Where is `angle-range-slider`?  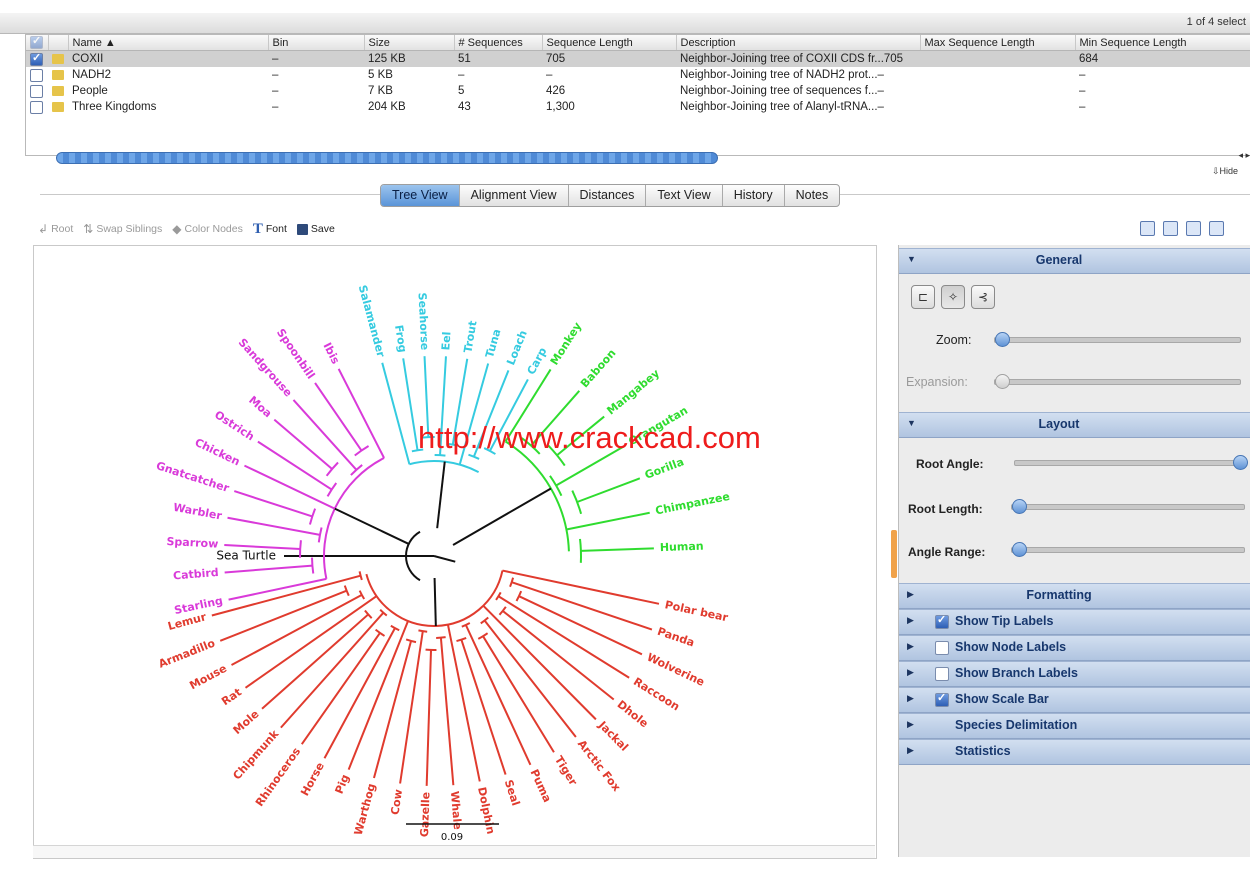
angle-range-slider is located at coordinates (1128, 549).